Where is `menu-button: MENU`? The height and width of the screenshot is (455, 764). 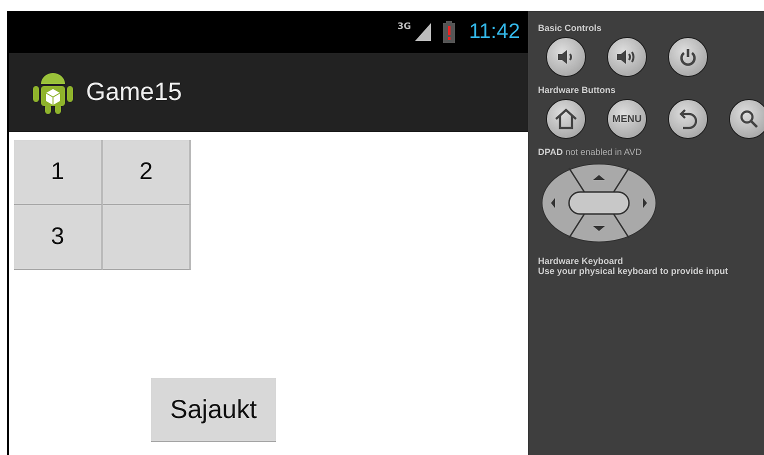 menu-button: MENU is located at coordinates (627, 119).